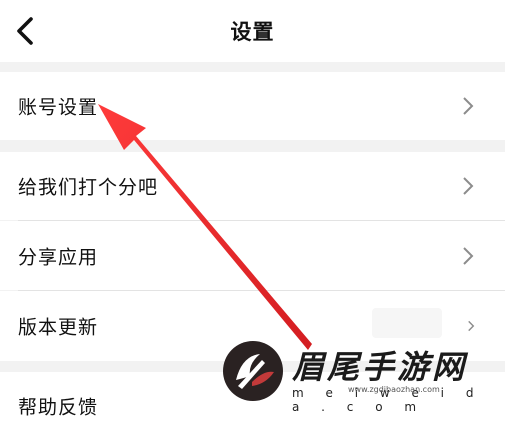 The height and width of the screenshot is (432, 505). I want to click on watermark-url-secondary: www.zgdibaozhan.com, so click(394, 389).